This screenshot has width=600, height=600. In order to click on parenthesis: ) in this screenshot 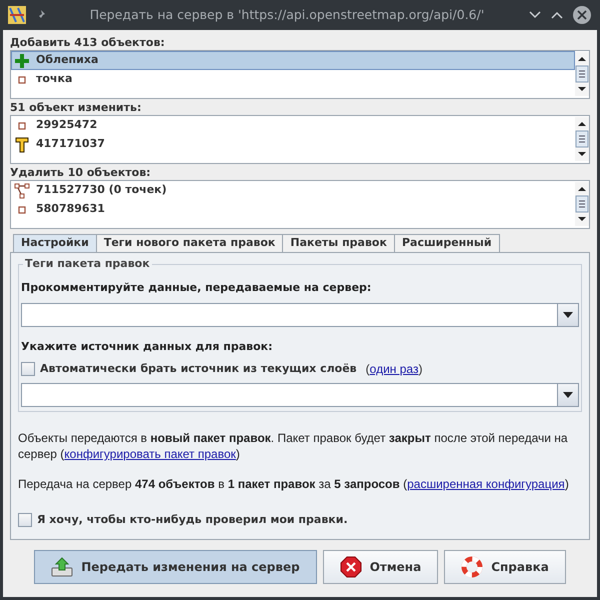, I will do `click(420, 369)`.